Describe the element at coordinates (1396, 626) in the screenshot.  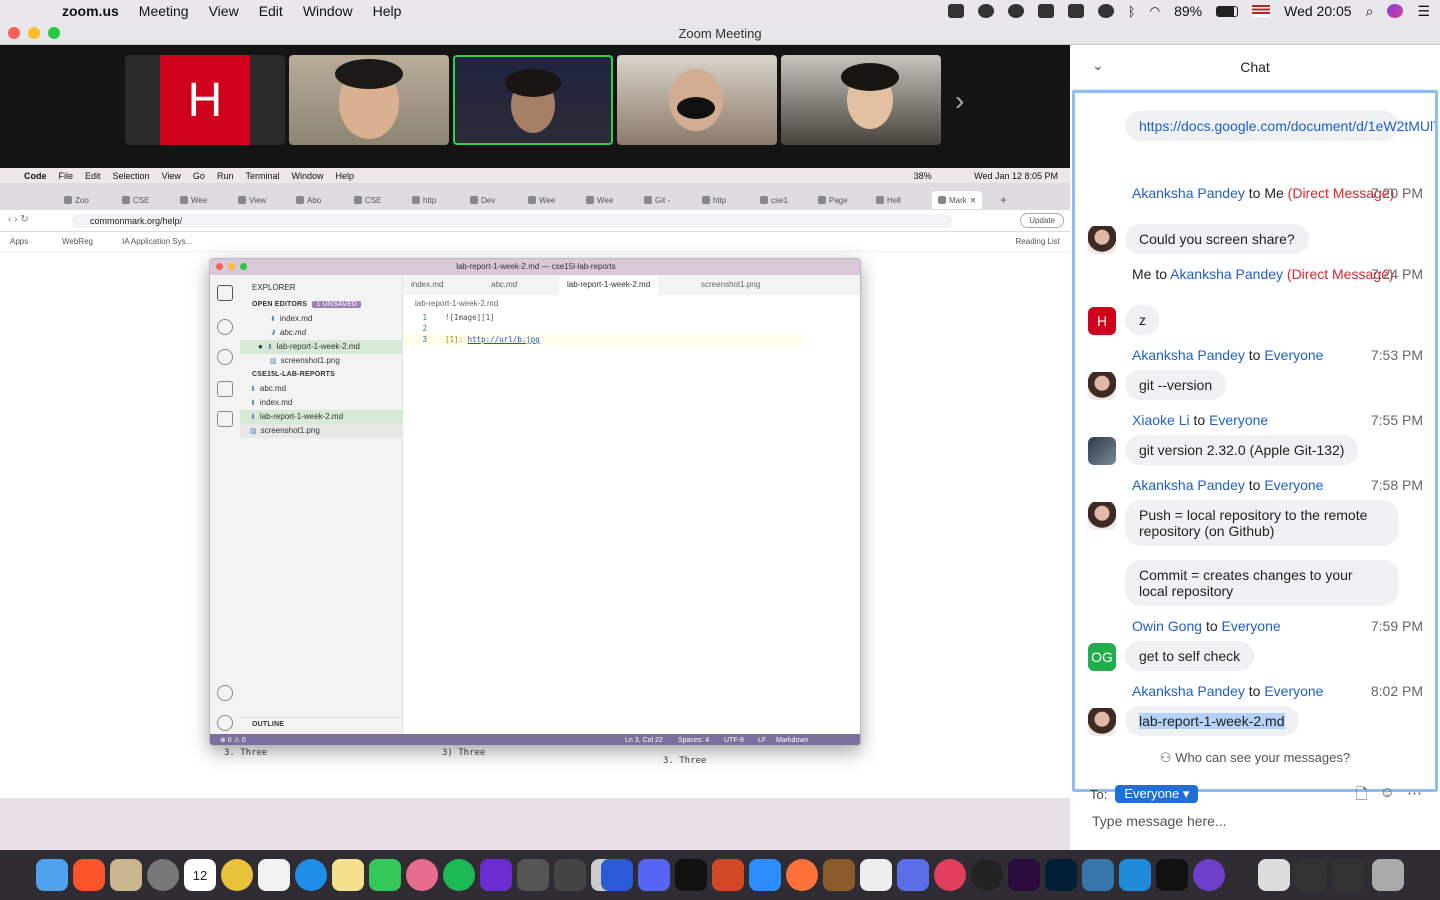
I see `message-time: 7:59 PM` at that location.